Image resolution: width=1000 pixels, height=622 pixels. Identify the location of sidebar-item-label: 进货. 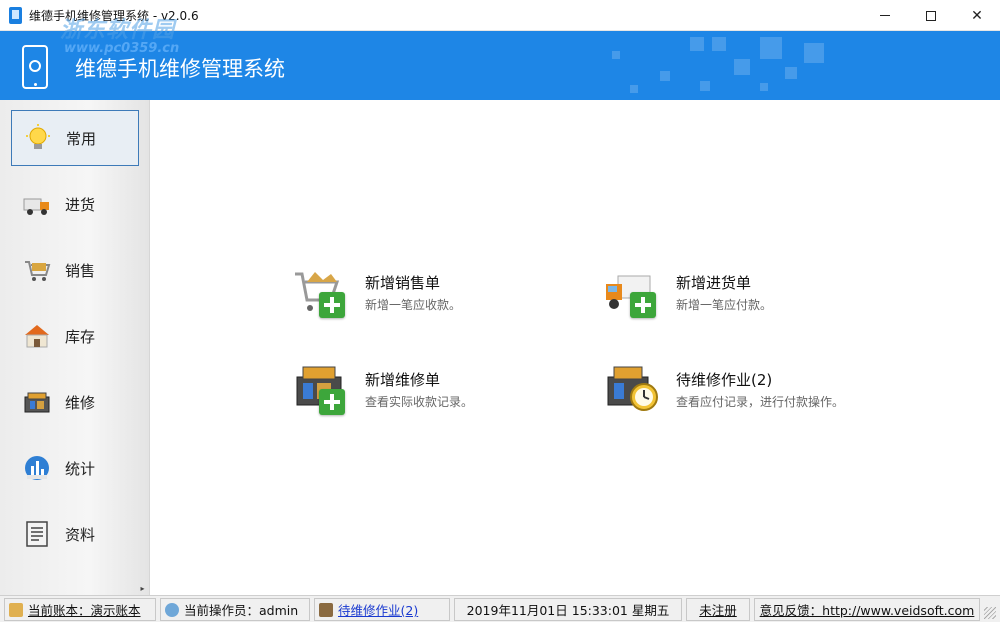
(80, 204).